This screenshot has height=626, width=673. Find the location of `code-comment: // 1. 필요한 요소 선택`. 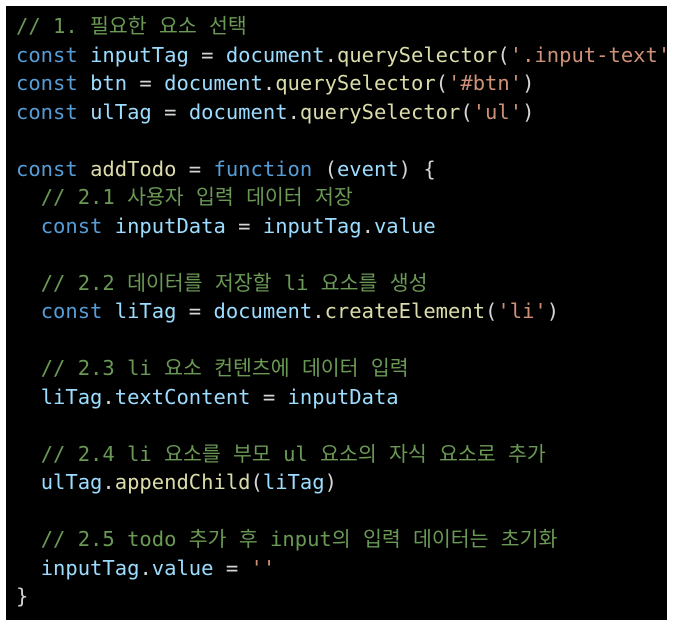

code-comment: // 1. 필요한 요소 선택 is located at coordinates (131, 26).